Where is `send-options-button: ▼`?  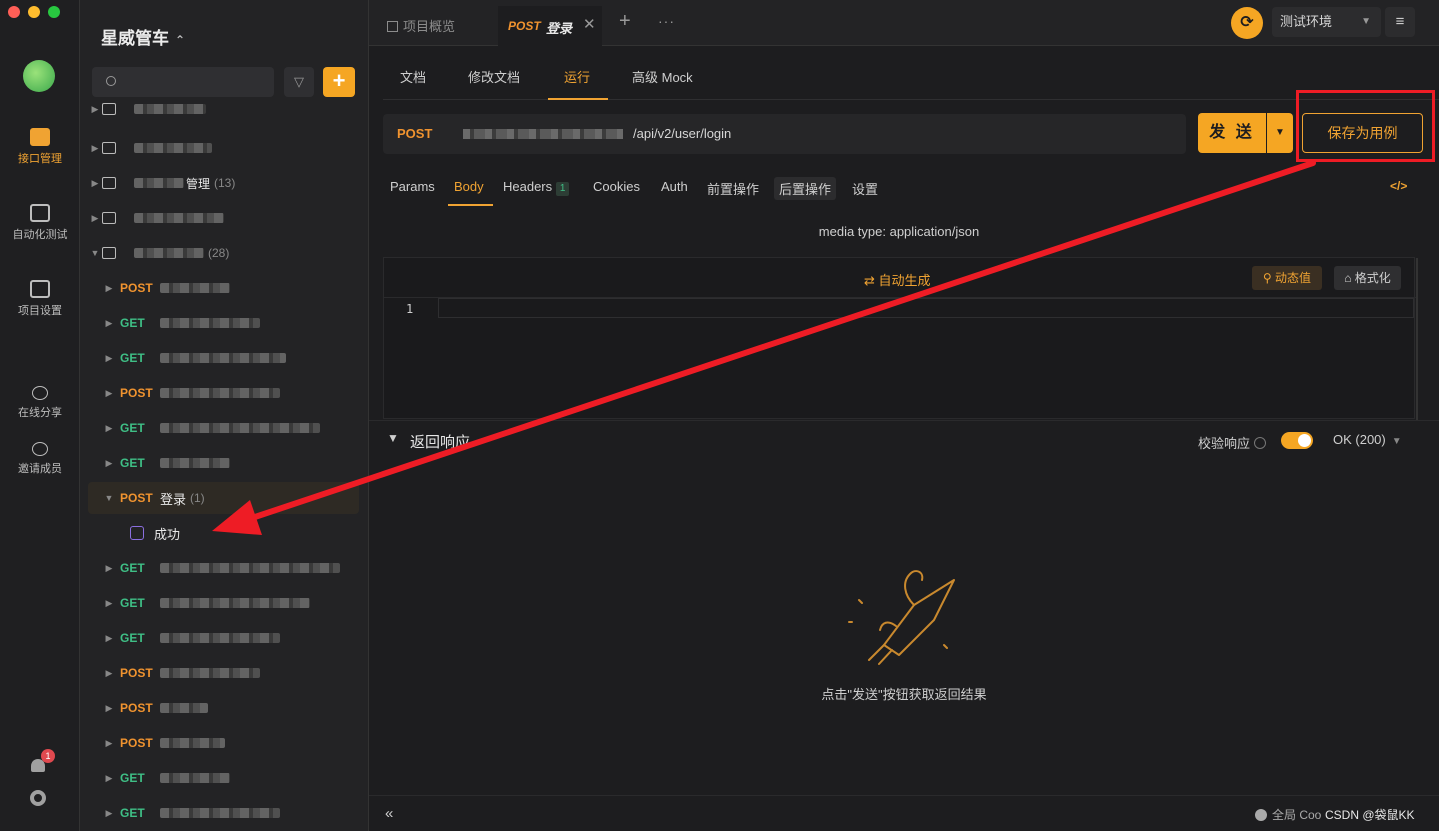 send-options-button: ▼ is located at coordinates (1280, 133).